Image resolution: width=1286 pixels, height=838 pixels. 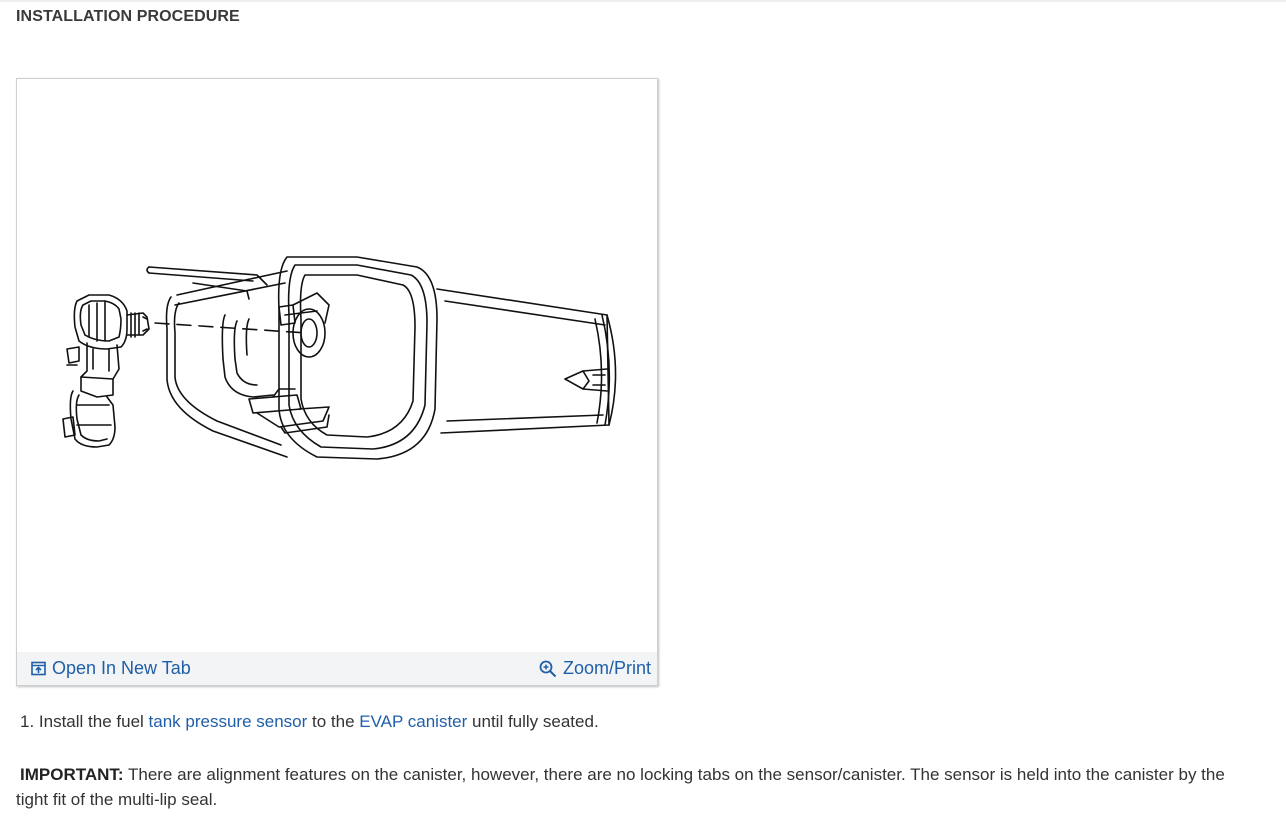 I want to click on zoom-print-link: Zoom/Print, so click(x=595, y=668).